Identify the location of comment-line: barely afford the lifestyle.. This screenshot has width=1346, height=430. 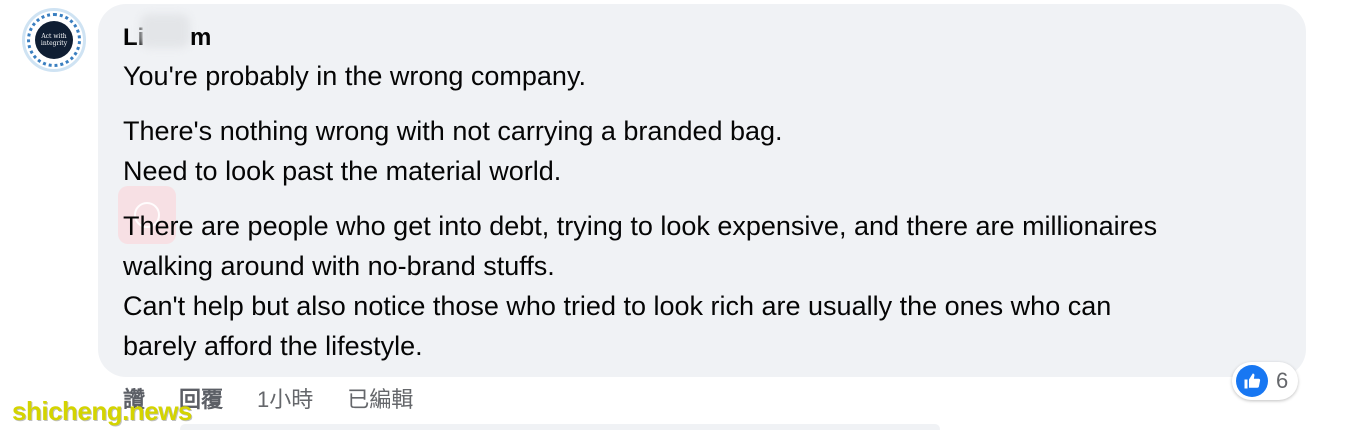
(273, 346).